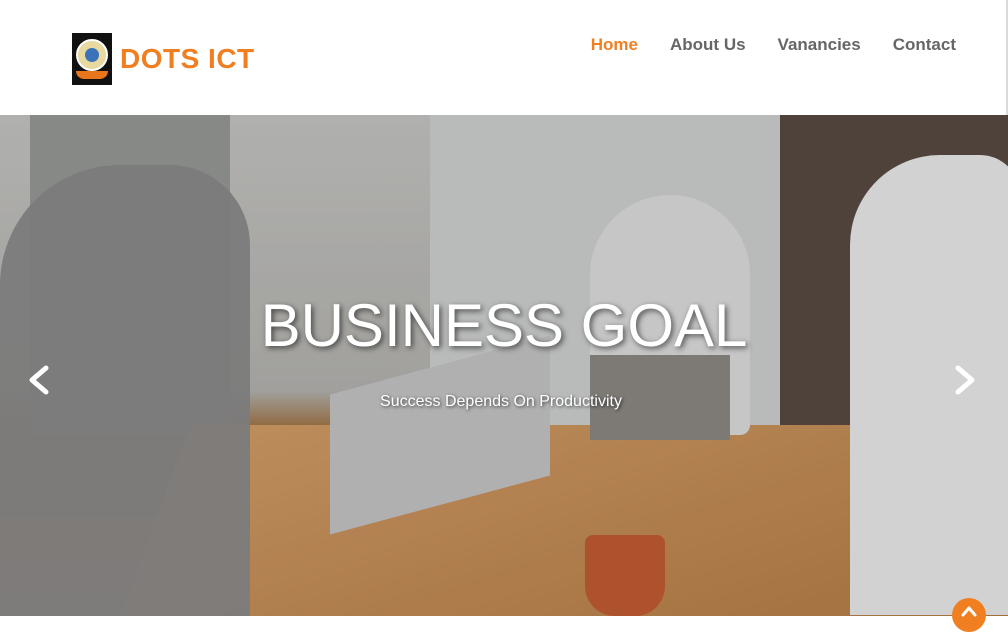 This screenshot has height=632, width=1008. I want to click on scroll-to-top-button, so click(969, 615).